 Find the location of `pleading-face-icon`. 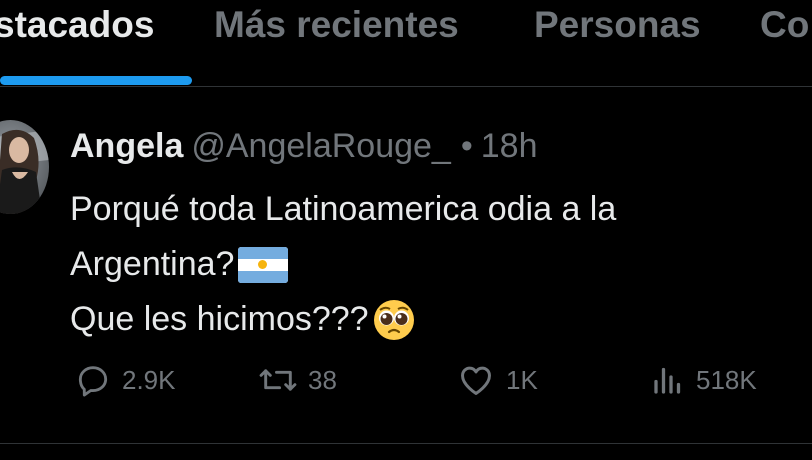

pleading-face-icon is located at coordinates (394, 320).